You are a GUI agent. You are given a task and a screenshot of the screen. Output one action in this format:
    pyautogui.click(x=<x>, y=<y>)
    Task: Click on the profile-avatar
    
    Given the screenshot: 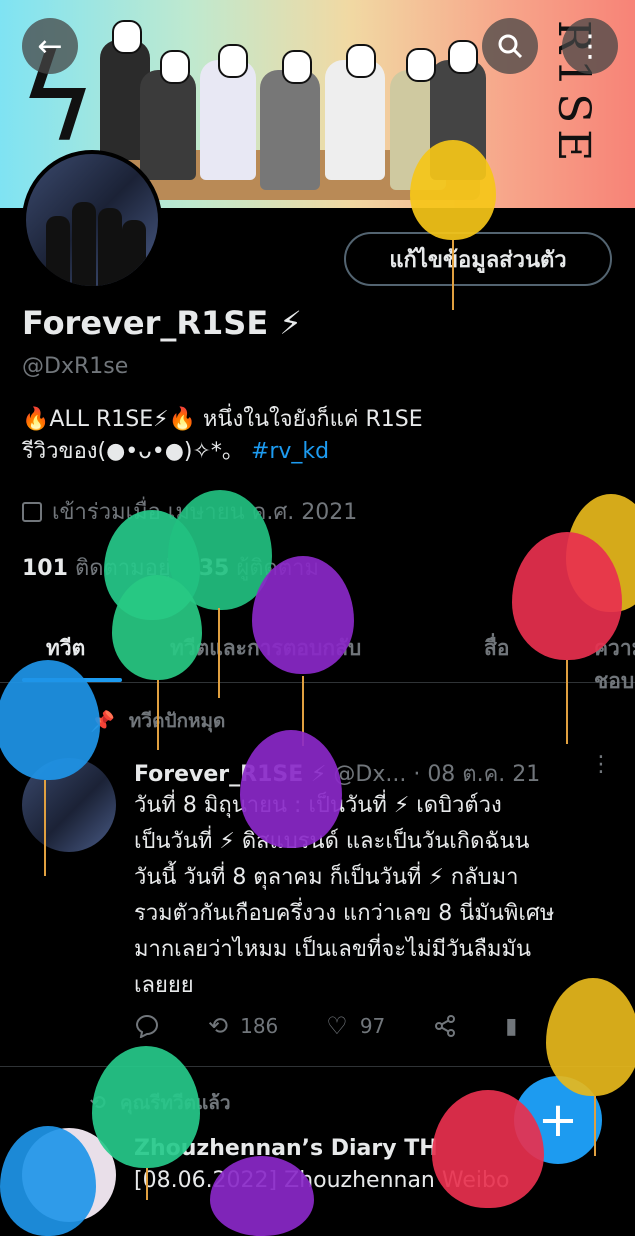 What is the action you would take?
    pyautogui.click(x=92, y=220)
    